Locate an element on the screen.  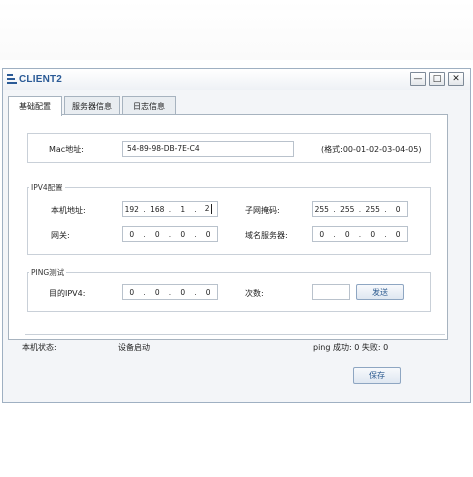
local-ip-label: 本机地址: is located at coordinates (68, 210).